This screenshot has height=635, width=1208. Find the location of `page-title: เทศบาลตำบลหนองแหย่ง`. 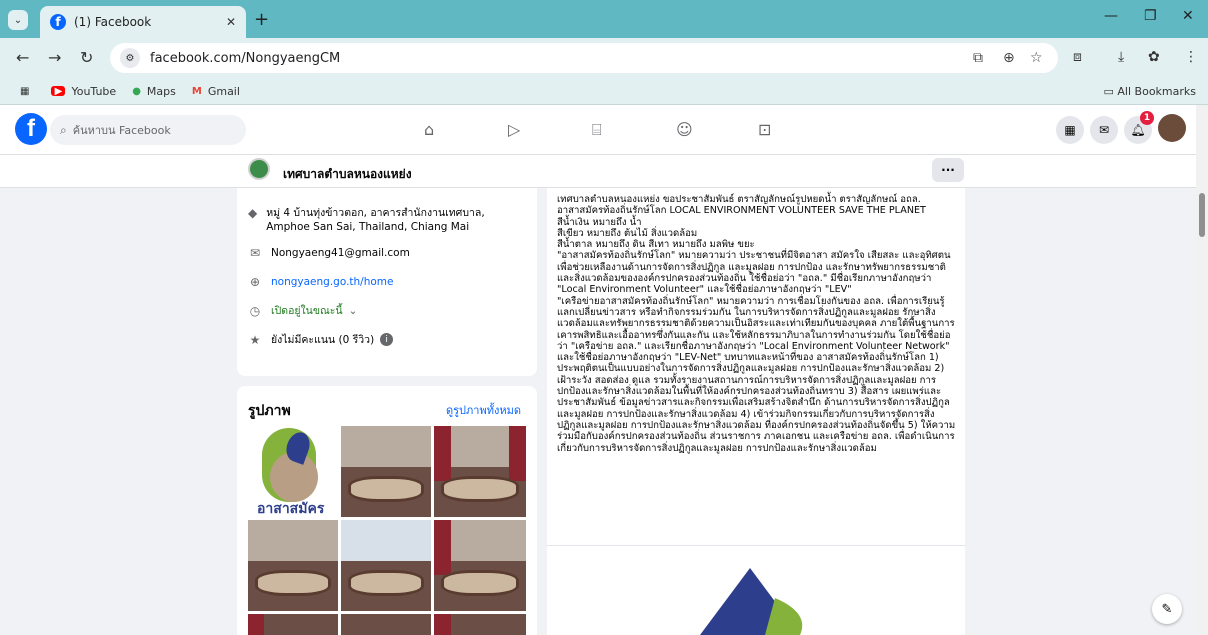

page-title: เทศบาลตำบลหนองแหย่ง is located at coordinates (347, 174).